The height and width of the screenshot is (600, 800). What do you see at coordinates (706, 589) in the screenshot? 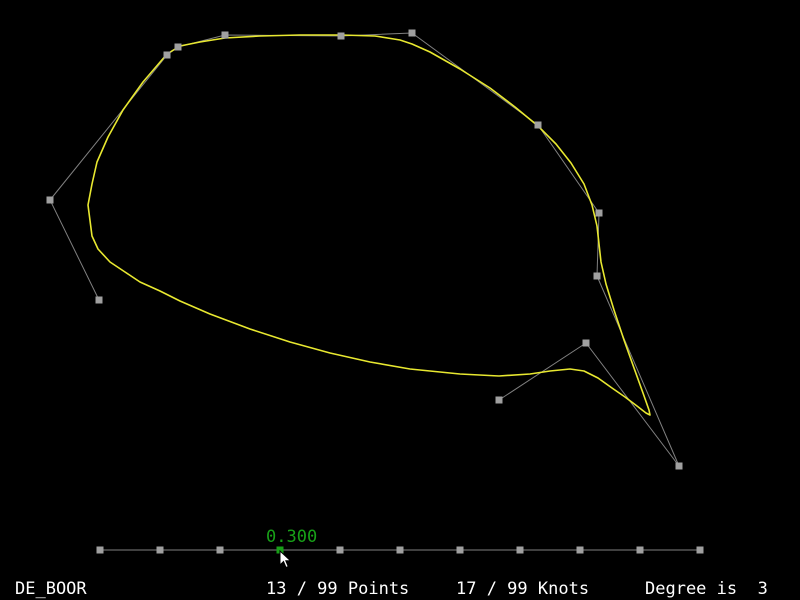
I see `degree-label: Degree is 3` at bounding box center [706, 589].